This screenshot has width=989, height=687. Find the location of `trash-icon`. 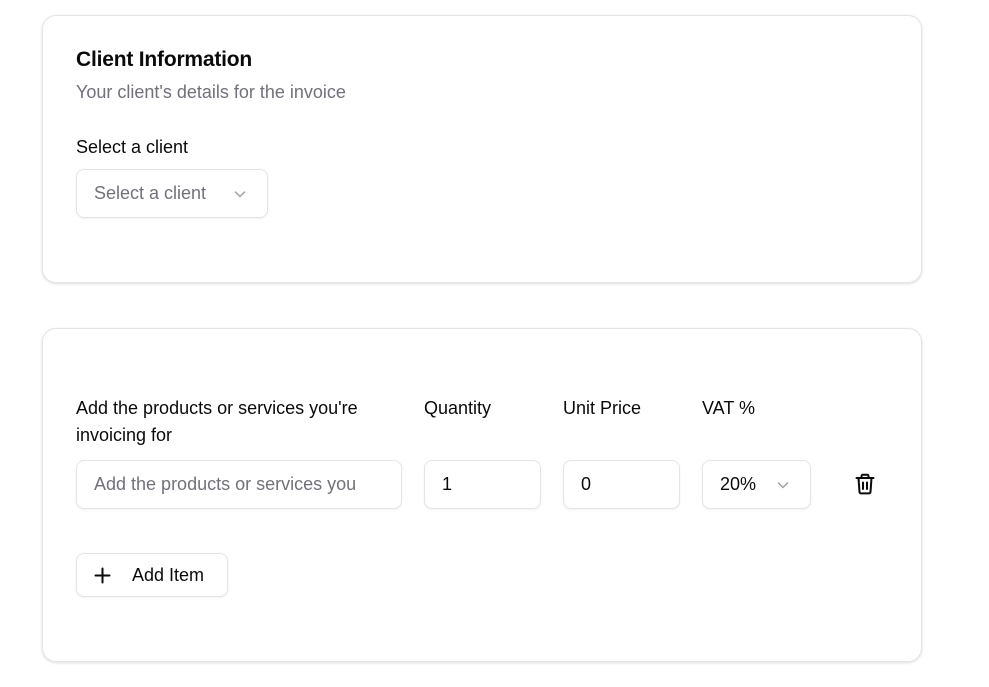

trash-icon is located at coordinates (865, 484).